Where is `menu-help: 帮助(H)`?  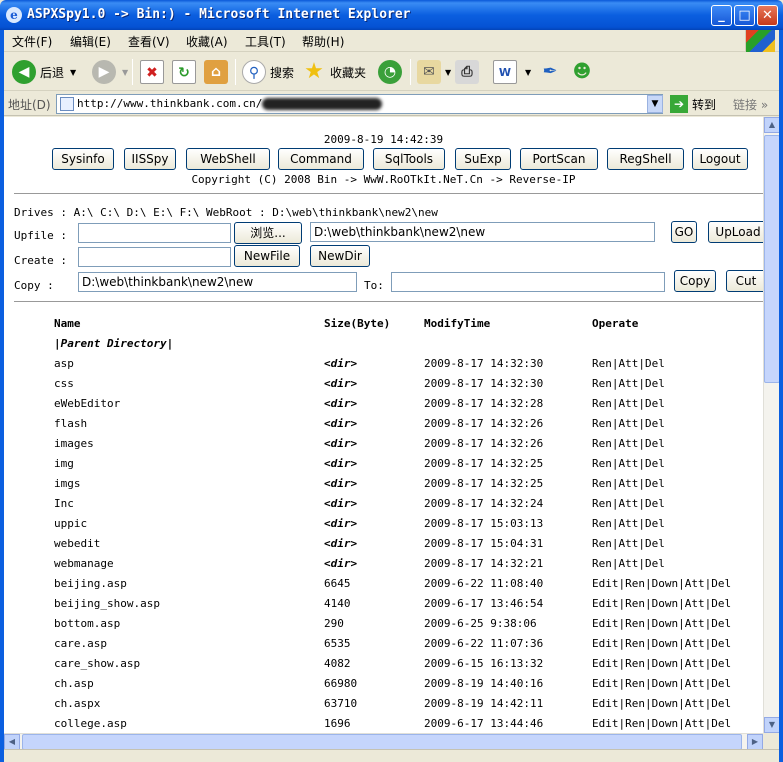
menu-help: 帮助(H) is located at coordinates (323, 41).